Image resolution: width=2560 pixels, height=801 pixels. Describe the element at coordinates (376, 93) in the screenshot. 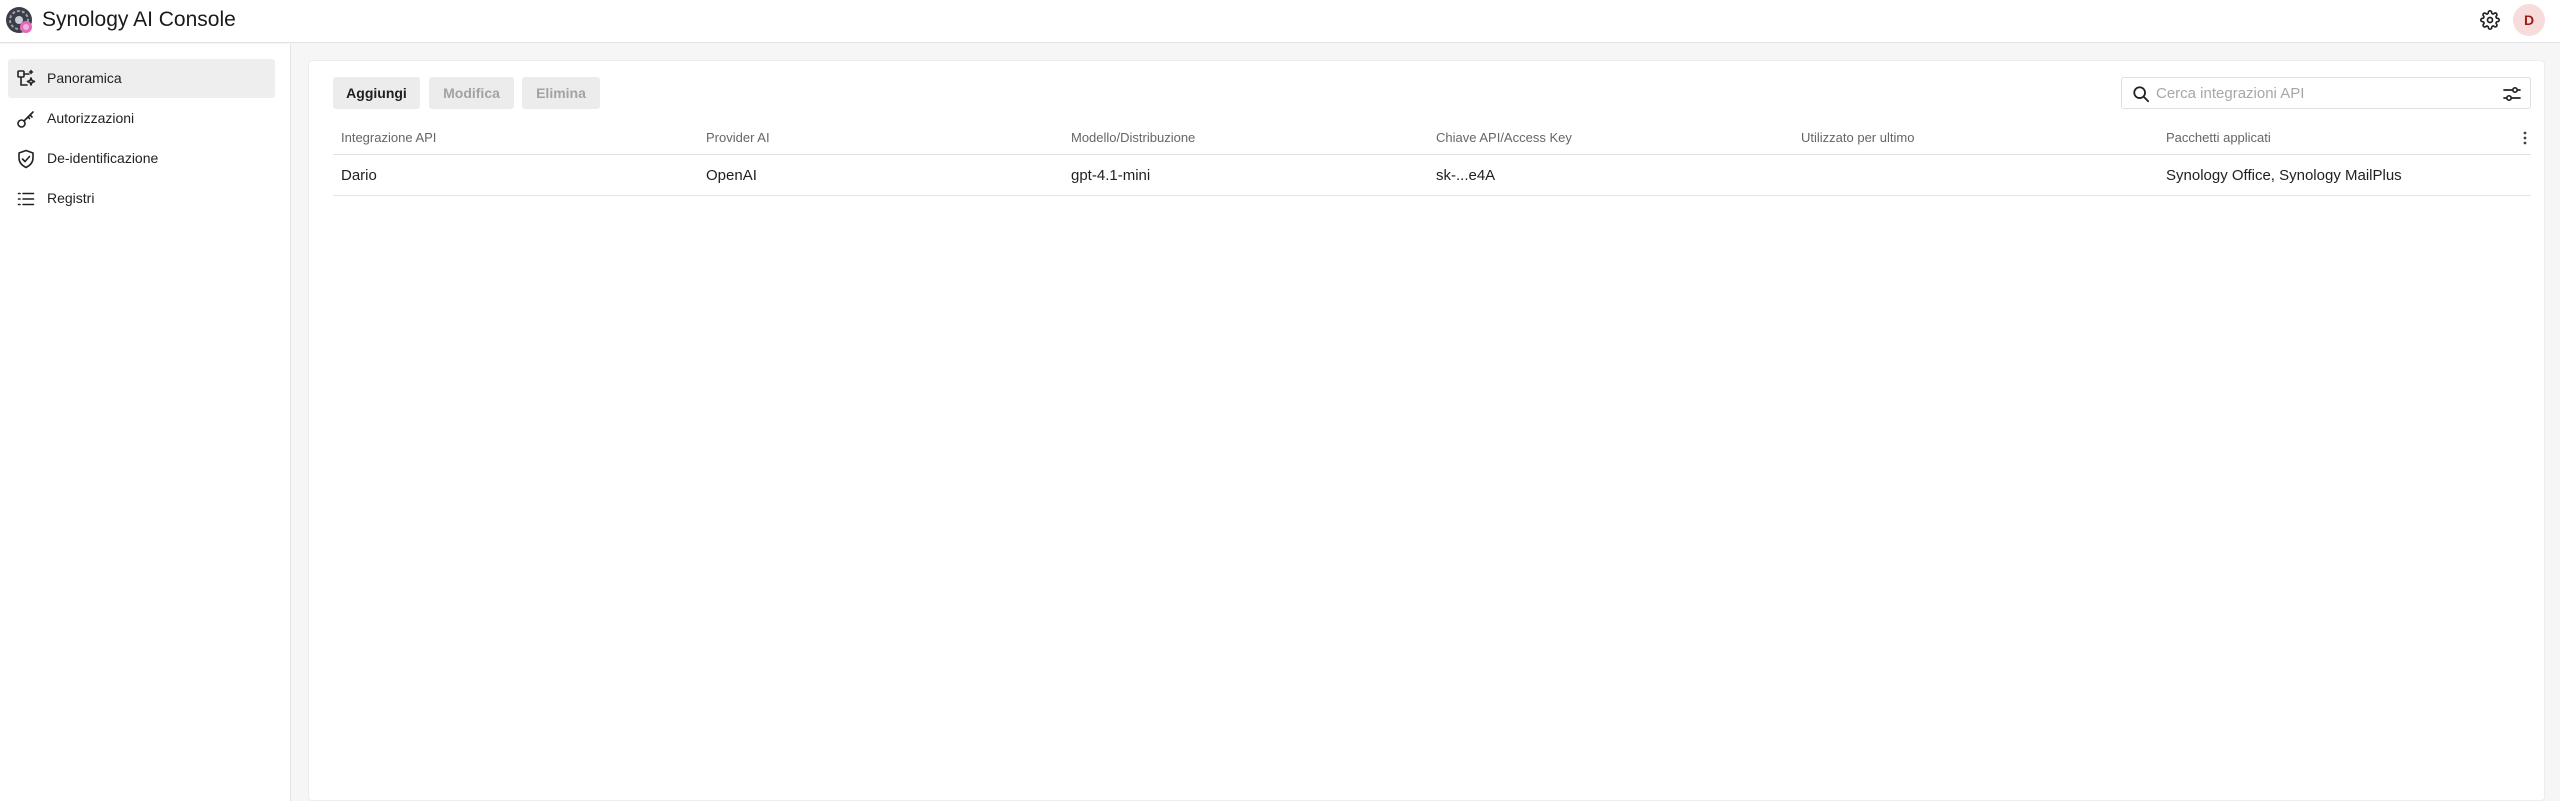

I see `add-button: Aggiungi` at that location.